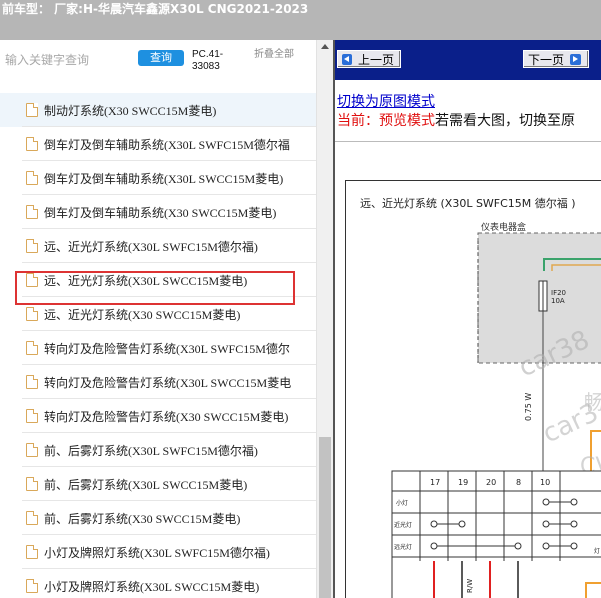 The image size is (601, 598). What do you see at coordinates (518, 482) in the screenshot?
I see `table-header: 8` at bounding box center [518, 482].